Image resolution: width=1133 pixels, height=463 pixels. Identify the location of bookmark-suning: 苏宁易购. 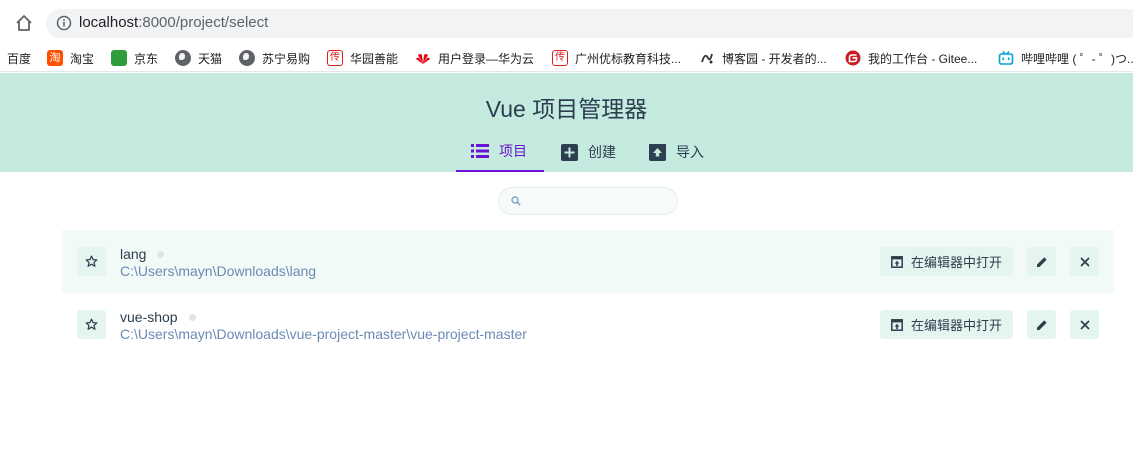
(274, 58).